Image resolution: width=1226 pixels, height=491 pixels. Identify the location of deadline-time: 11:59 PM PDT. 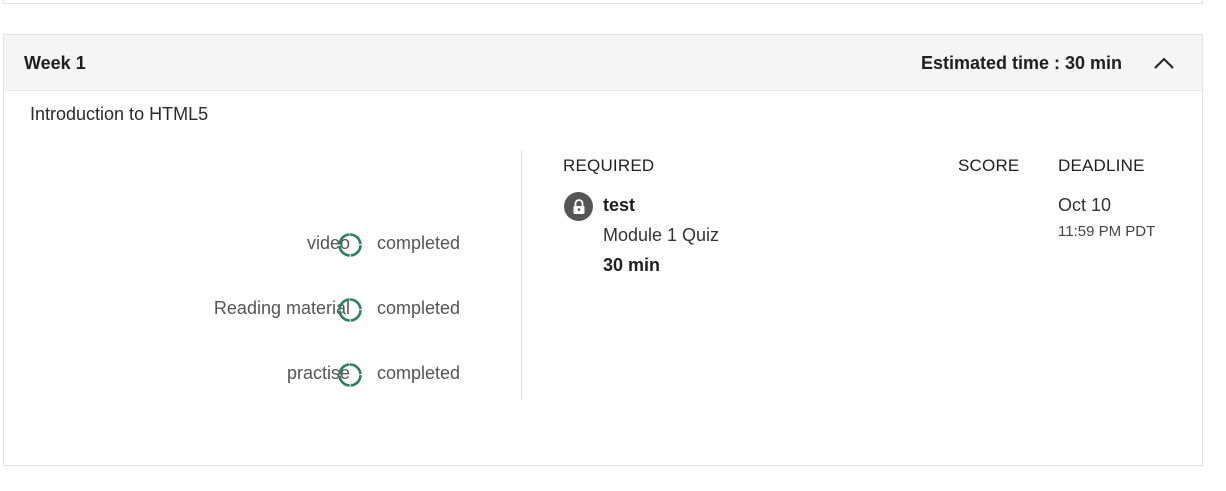
(1107, 231).